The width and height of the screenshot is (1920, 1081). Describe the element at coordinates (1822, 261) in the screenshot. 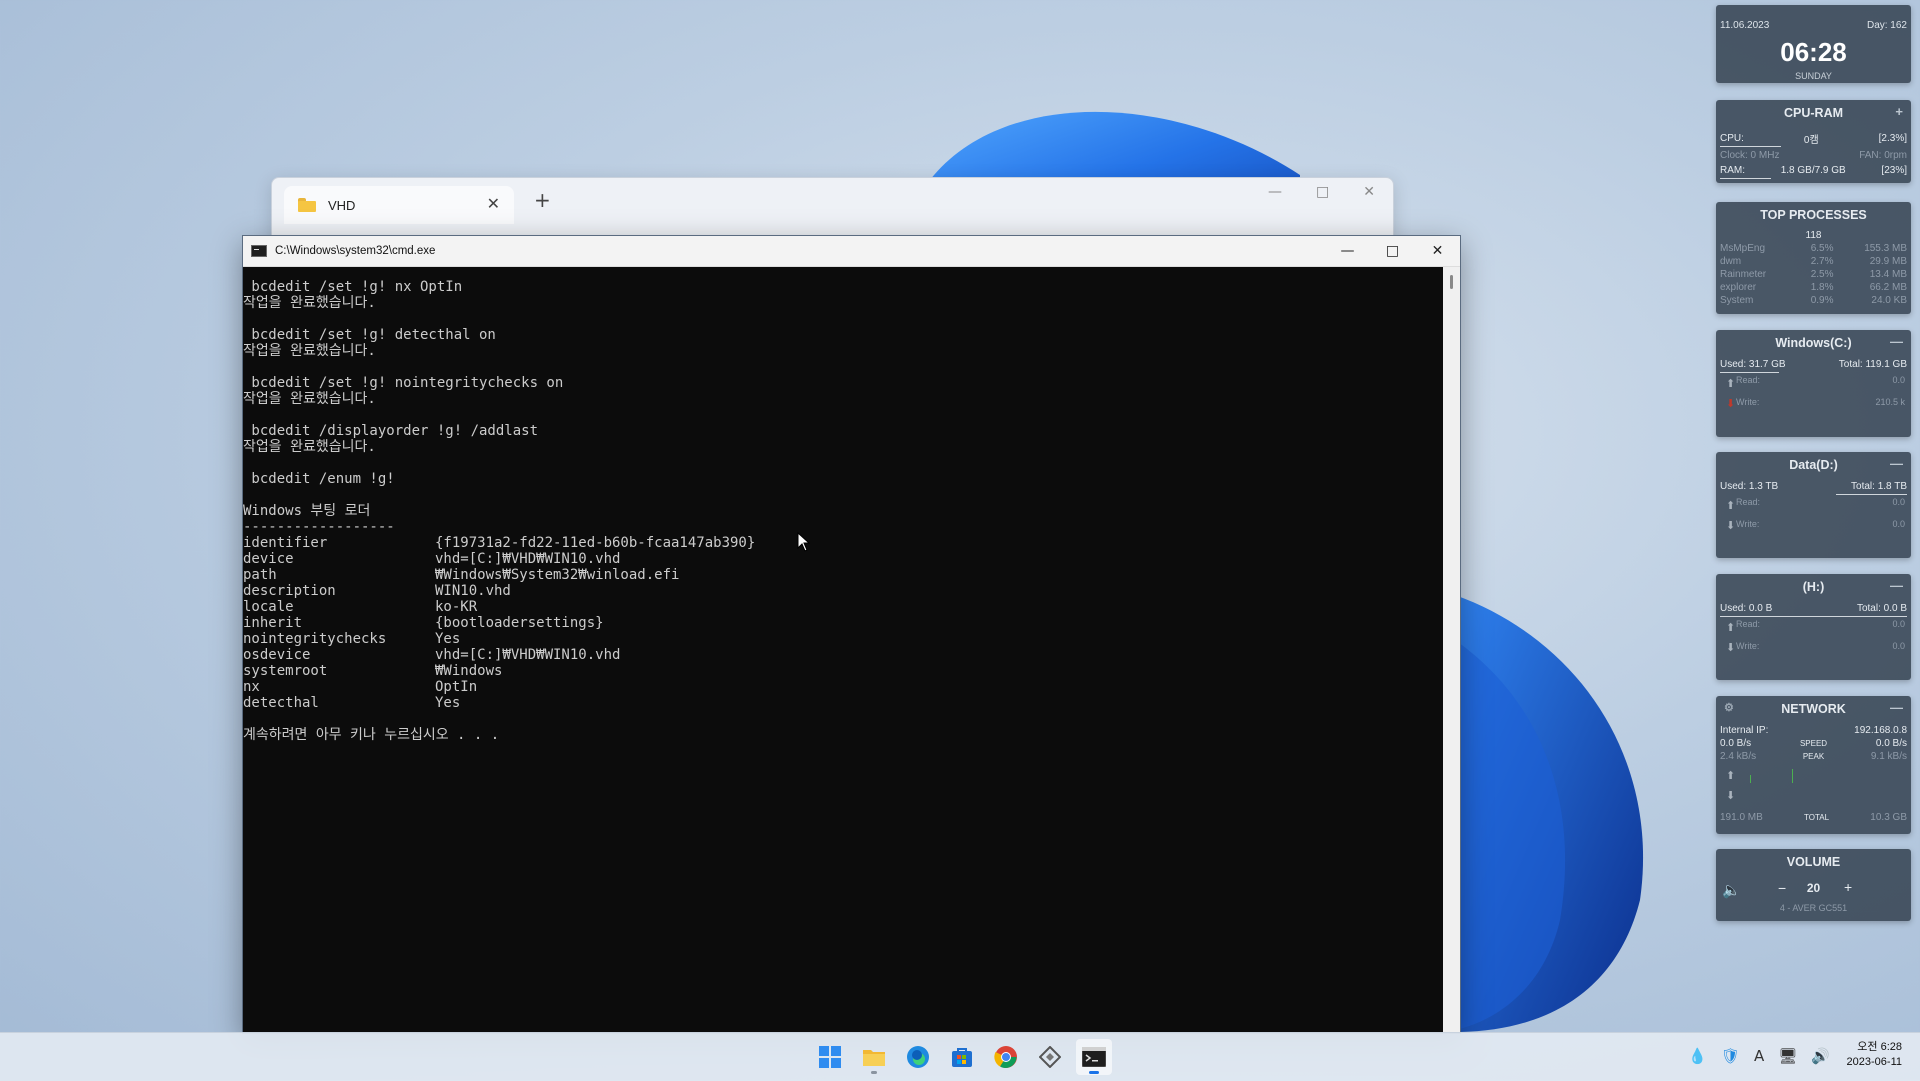

I see `process-cpu: 2.7%` at that location.